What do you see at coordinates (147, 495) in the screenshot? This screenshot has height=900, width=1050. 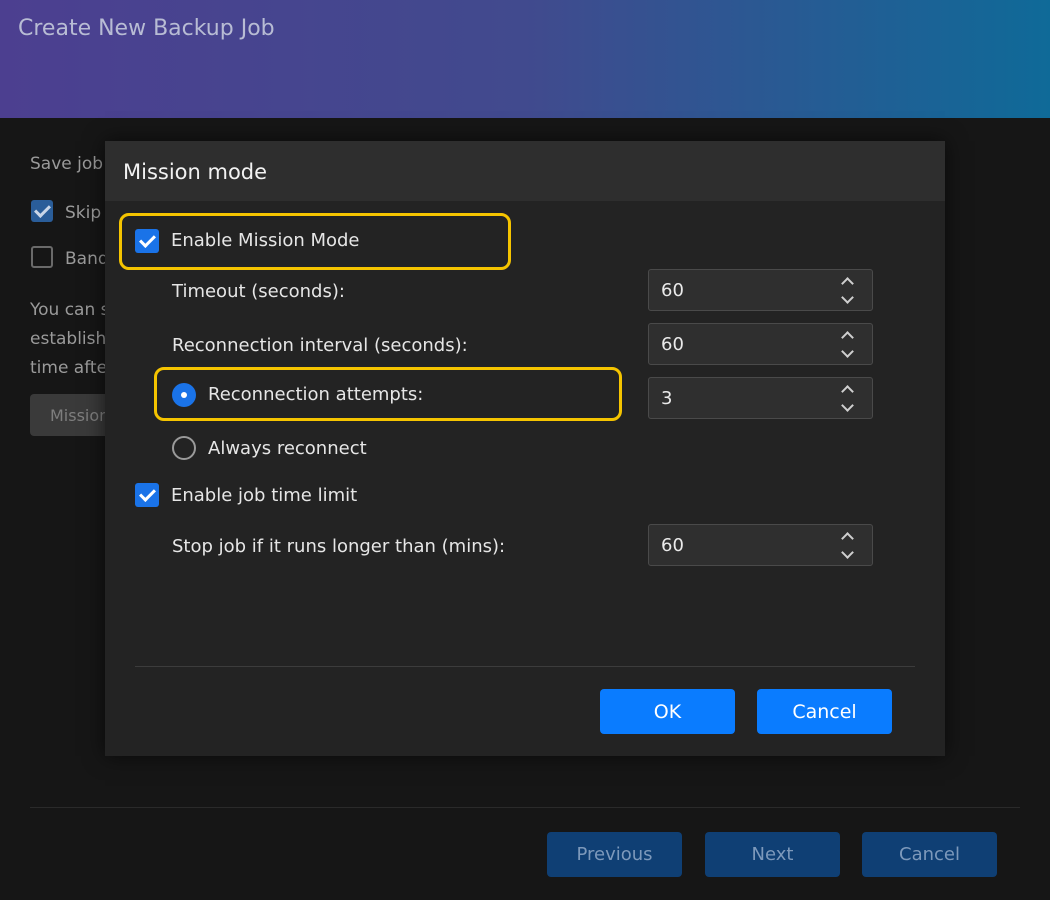 I see `enable-time-limit-checkbox` at bounding box center [147, 495].